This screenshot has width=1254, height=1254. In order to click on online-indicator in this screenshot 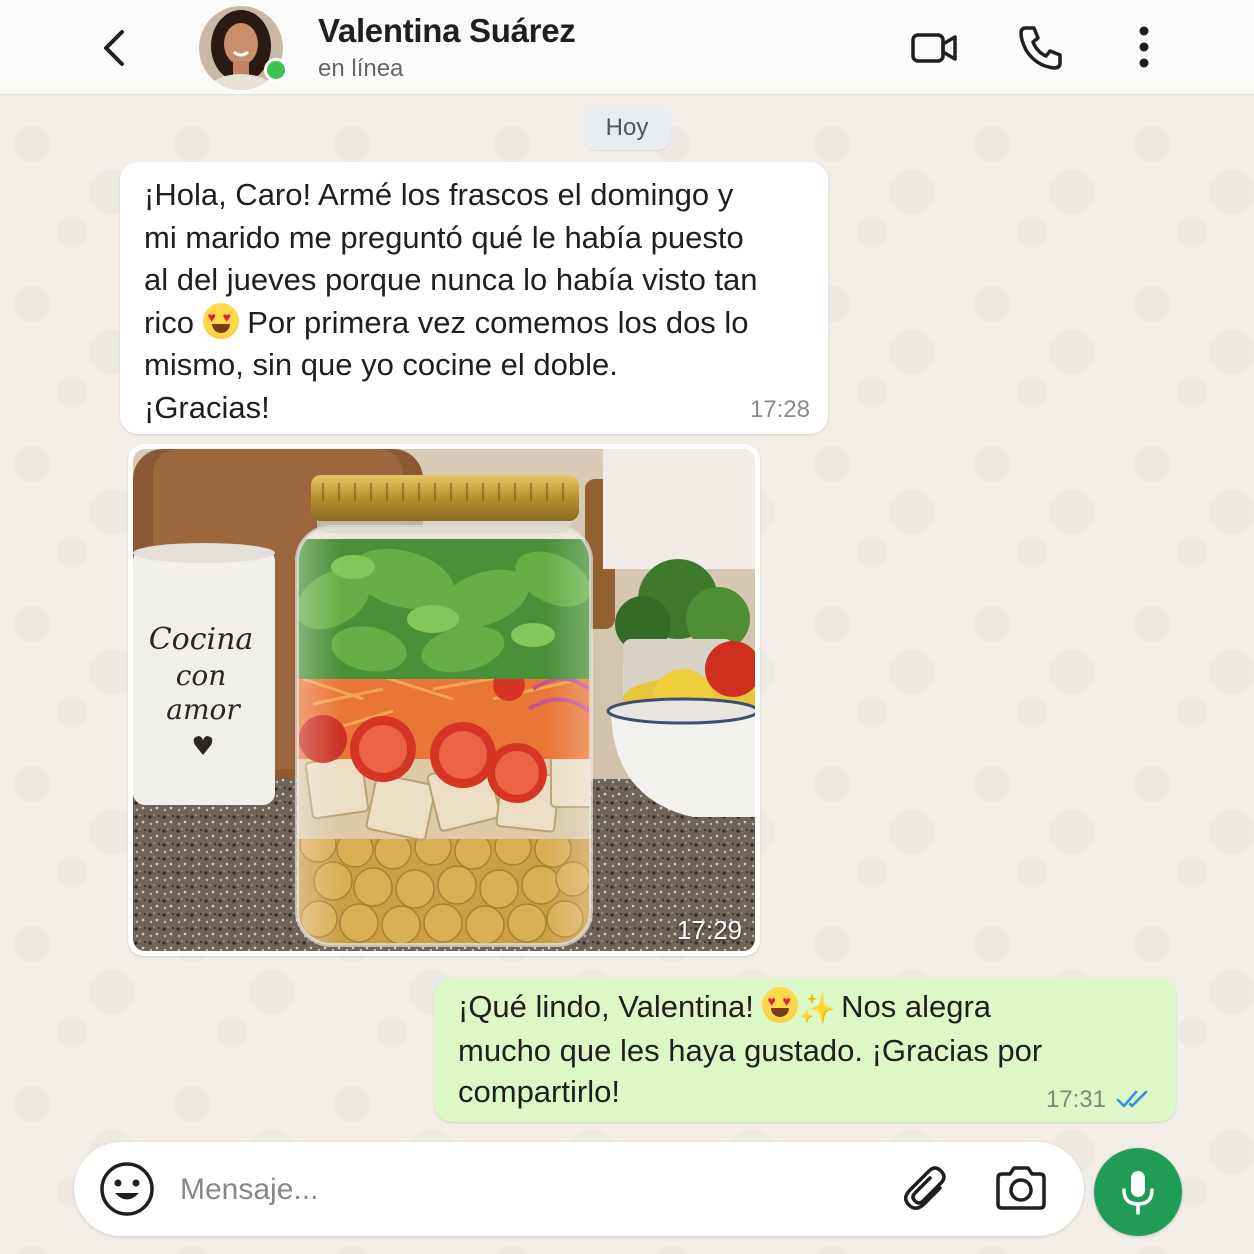, I will do `click(276, 70)`.